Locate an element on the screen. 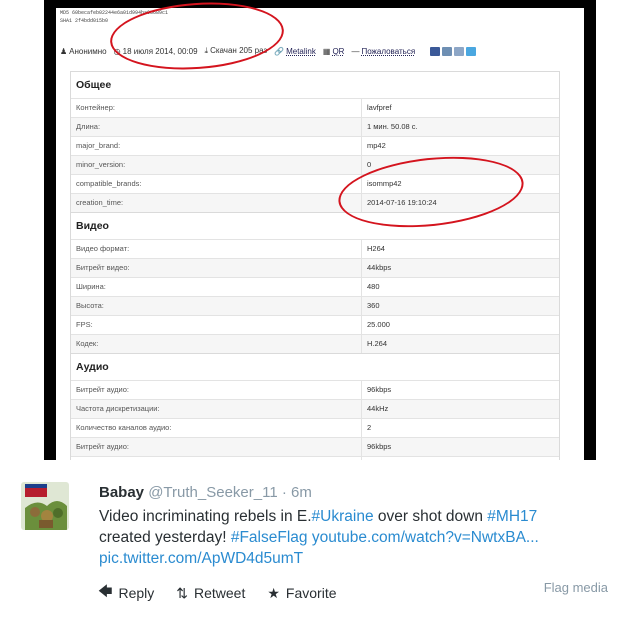 Image resolution: width=640 pixels, height=619 pixels. table-row: Ширина: 480 is located at coordinates (315, 286).